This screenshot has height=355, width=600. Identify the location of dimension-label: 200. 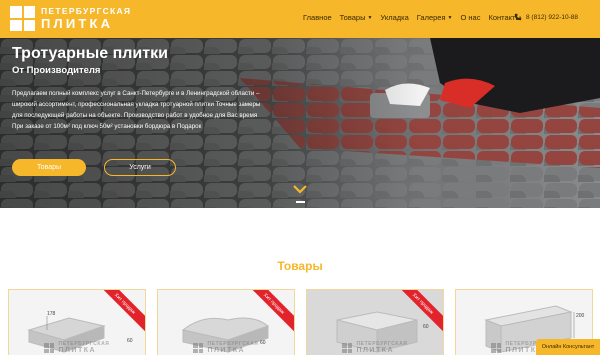
(580, 316).